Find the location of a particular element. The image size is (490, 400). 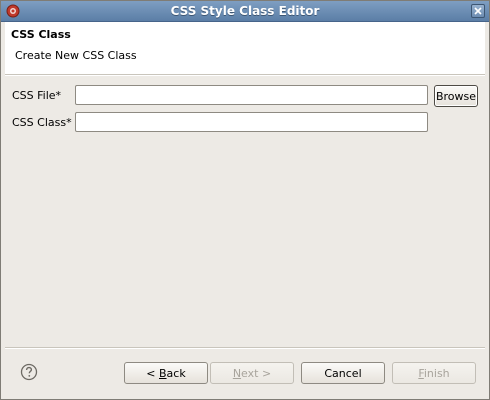

finish-button: Finish is located at coordinates (434, 373).